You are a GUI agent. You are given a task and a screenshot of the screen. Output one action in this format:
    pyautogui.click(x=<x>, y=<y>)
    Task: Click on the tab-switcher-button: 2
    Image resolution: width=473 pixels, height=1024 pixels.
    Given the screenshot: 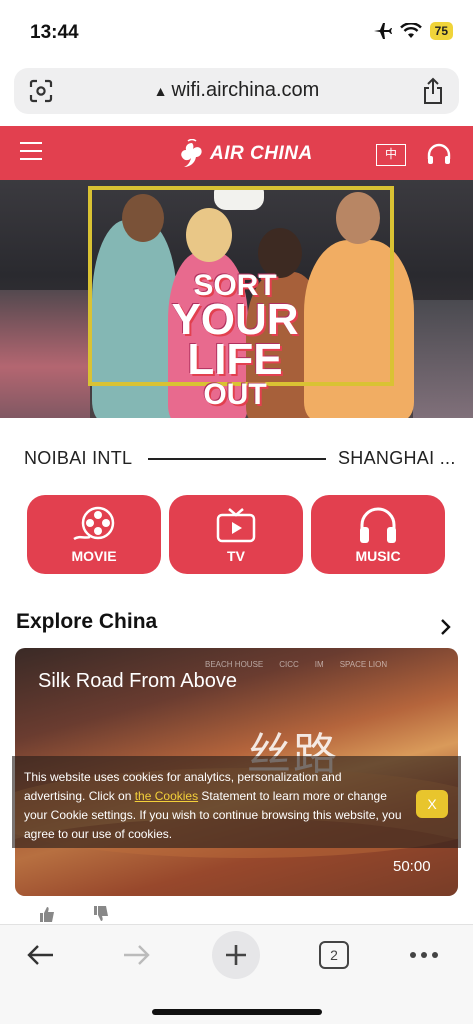 What is the action you would take?
    pyautogui.click(x=334, y=955)
    